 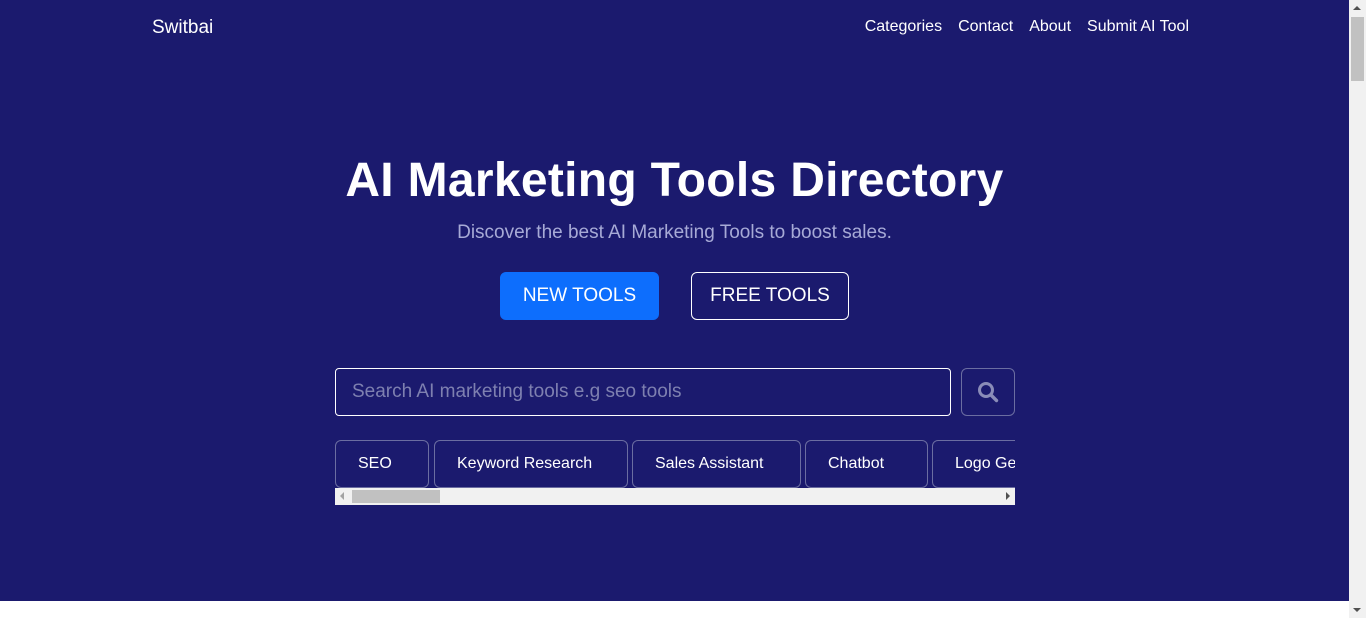 I want to click on page-title: AI Marketing Tools Directory, so click(x=674, y=180).